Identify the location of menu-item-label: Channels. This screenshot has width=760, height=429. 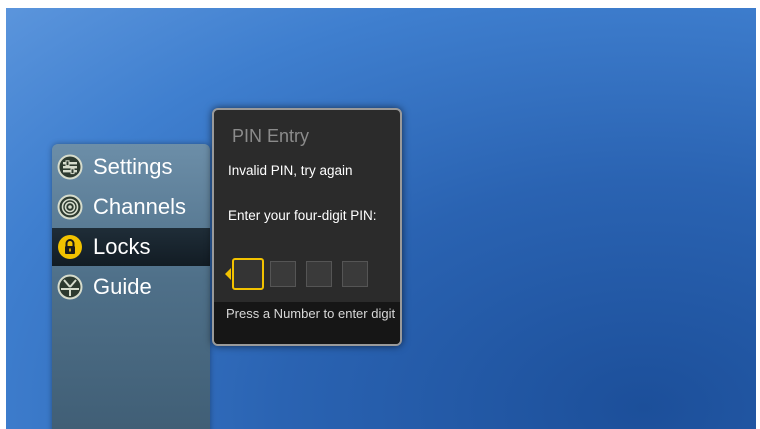
(139, 206).